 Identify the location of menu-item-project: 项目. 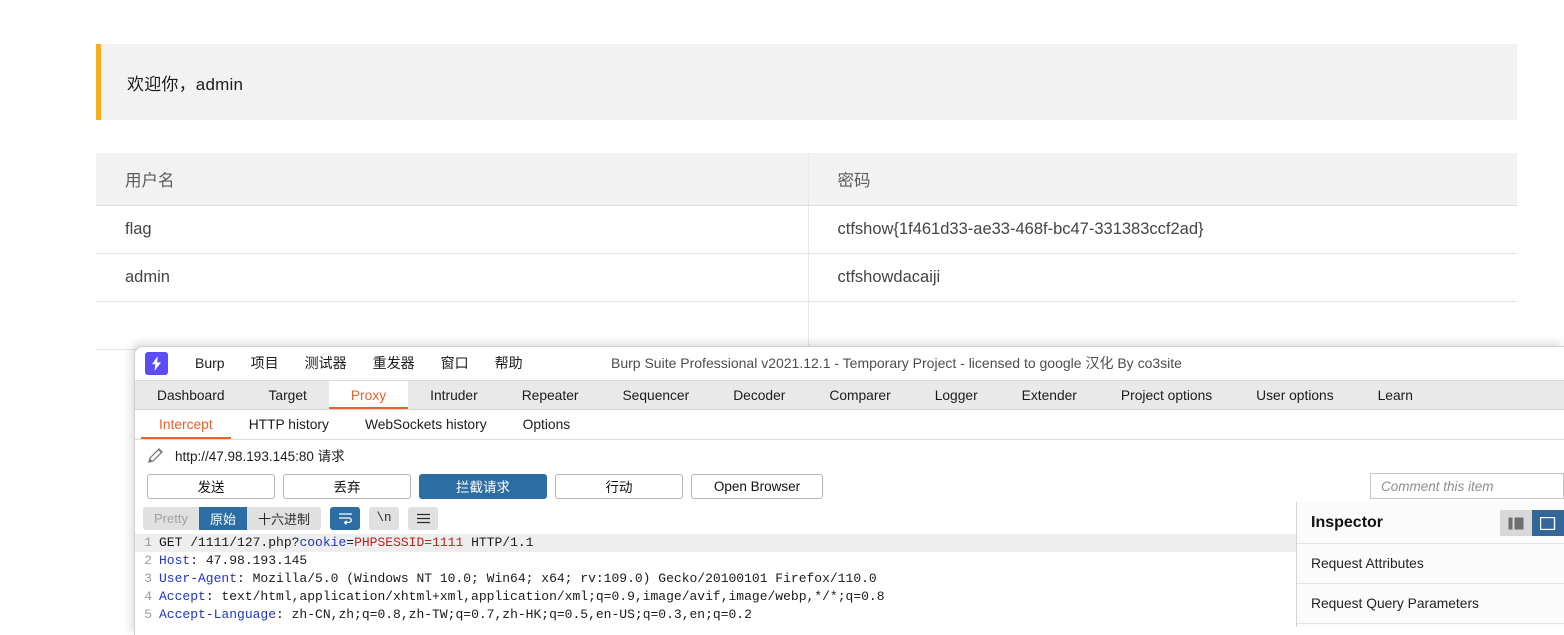
(265, 363).